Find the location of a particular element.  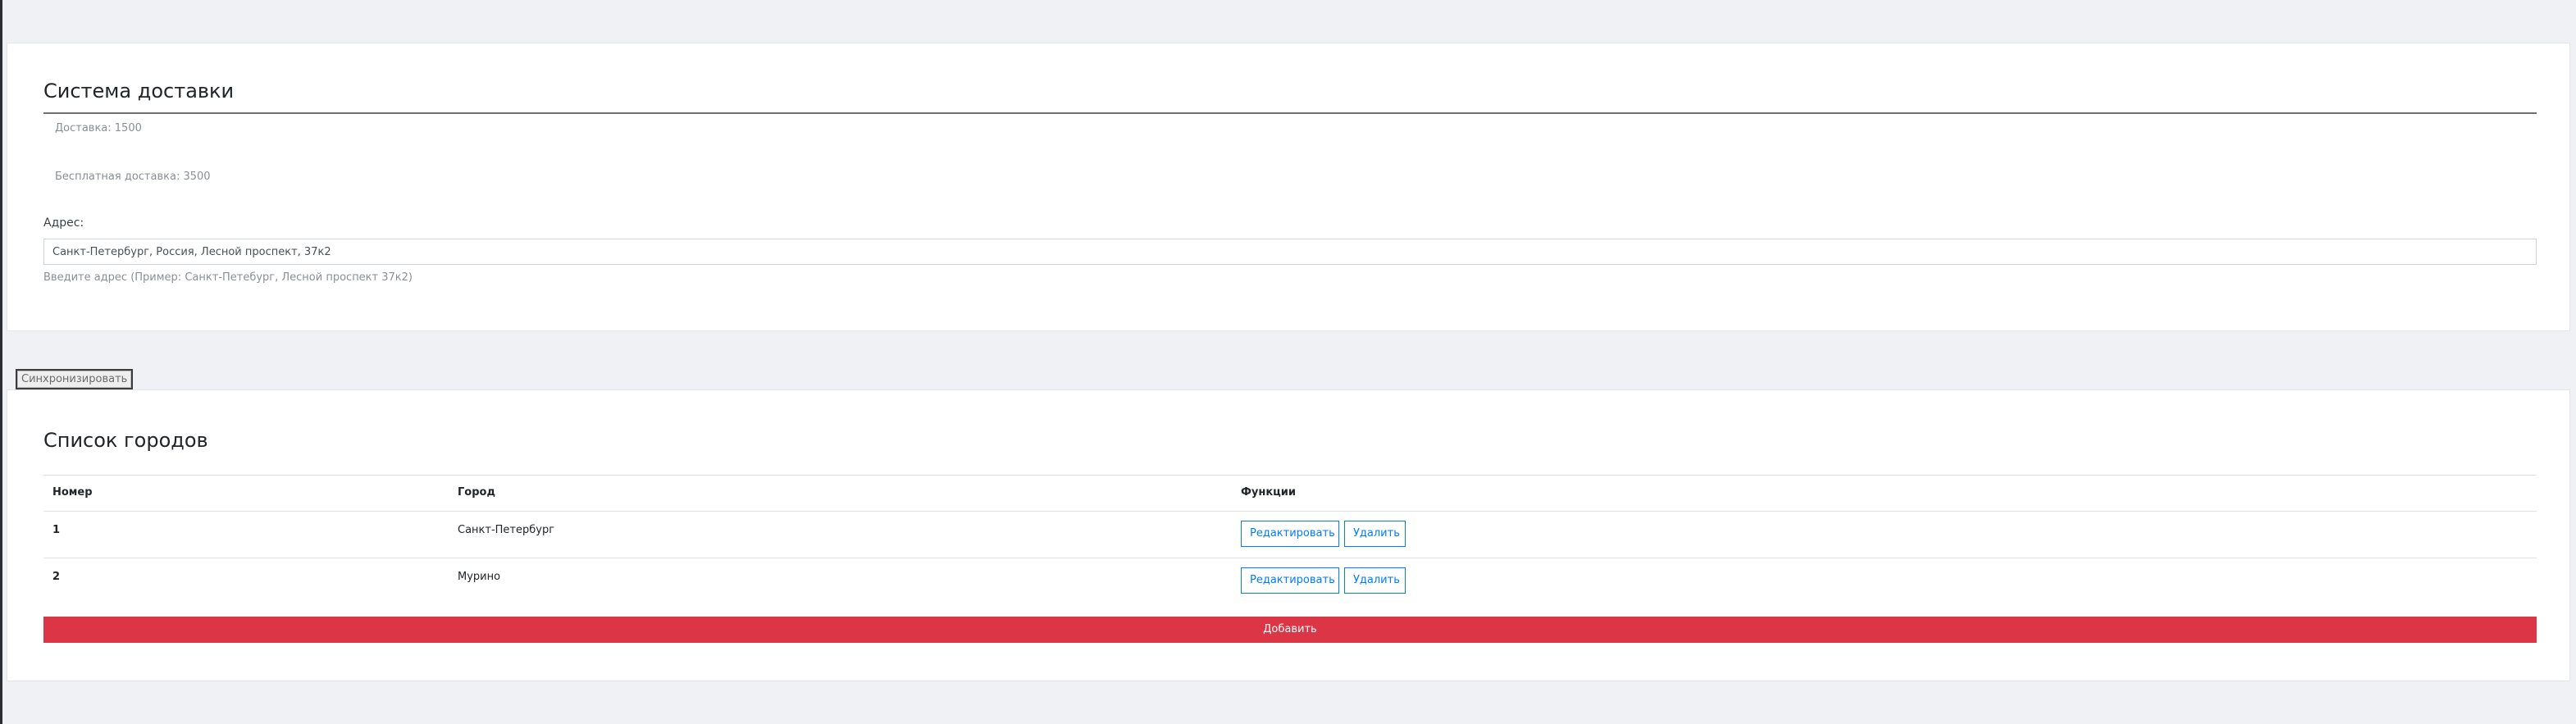

column-header-number: Номер is located at coordinates (72, 492).